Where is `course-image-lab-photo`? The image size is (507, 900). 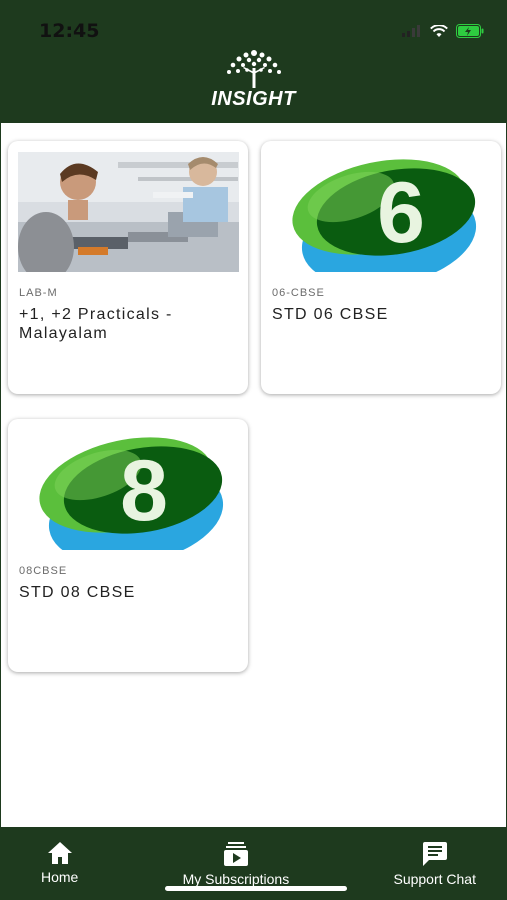 course-image-lab-photo is located at coordinates (128, 212).